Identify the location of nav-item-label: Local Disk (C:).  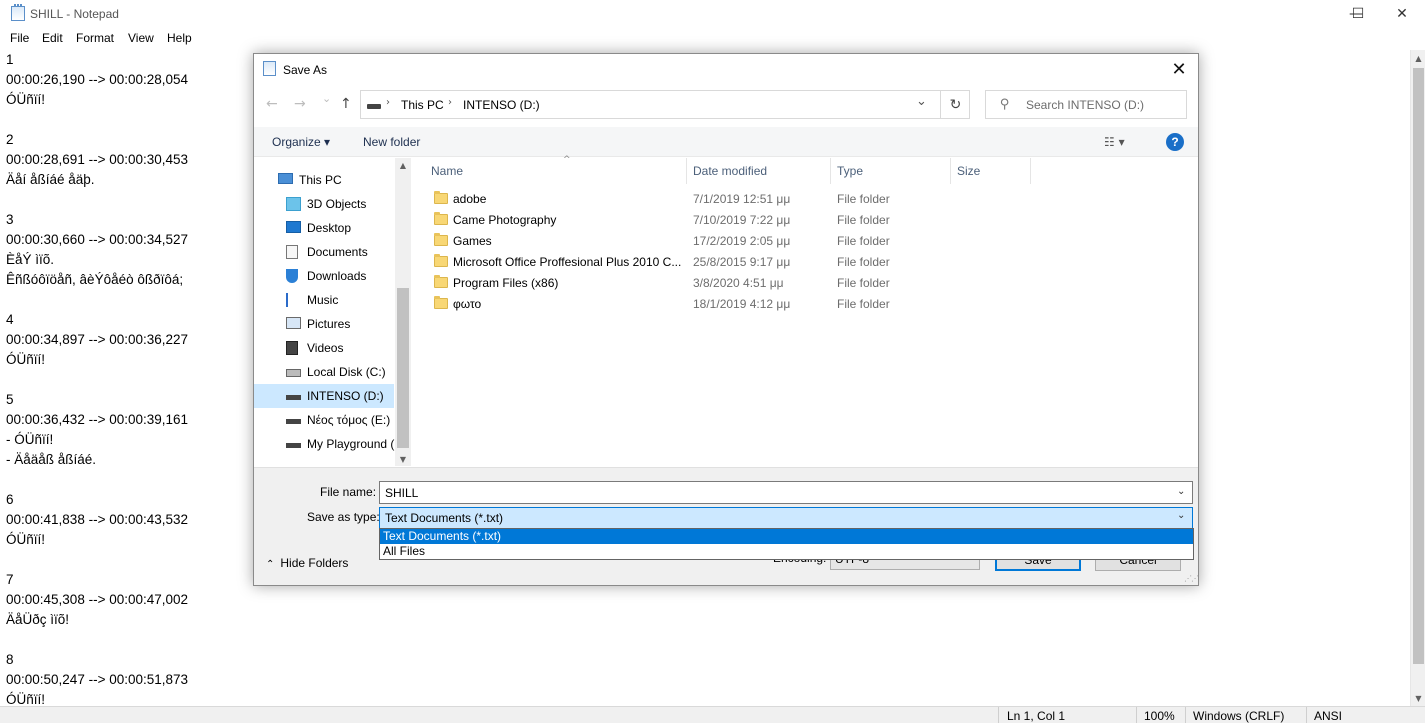
(346, 372).